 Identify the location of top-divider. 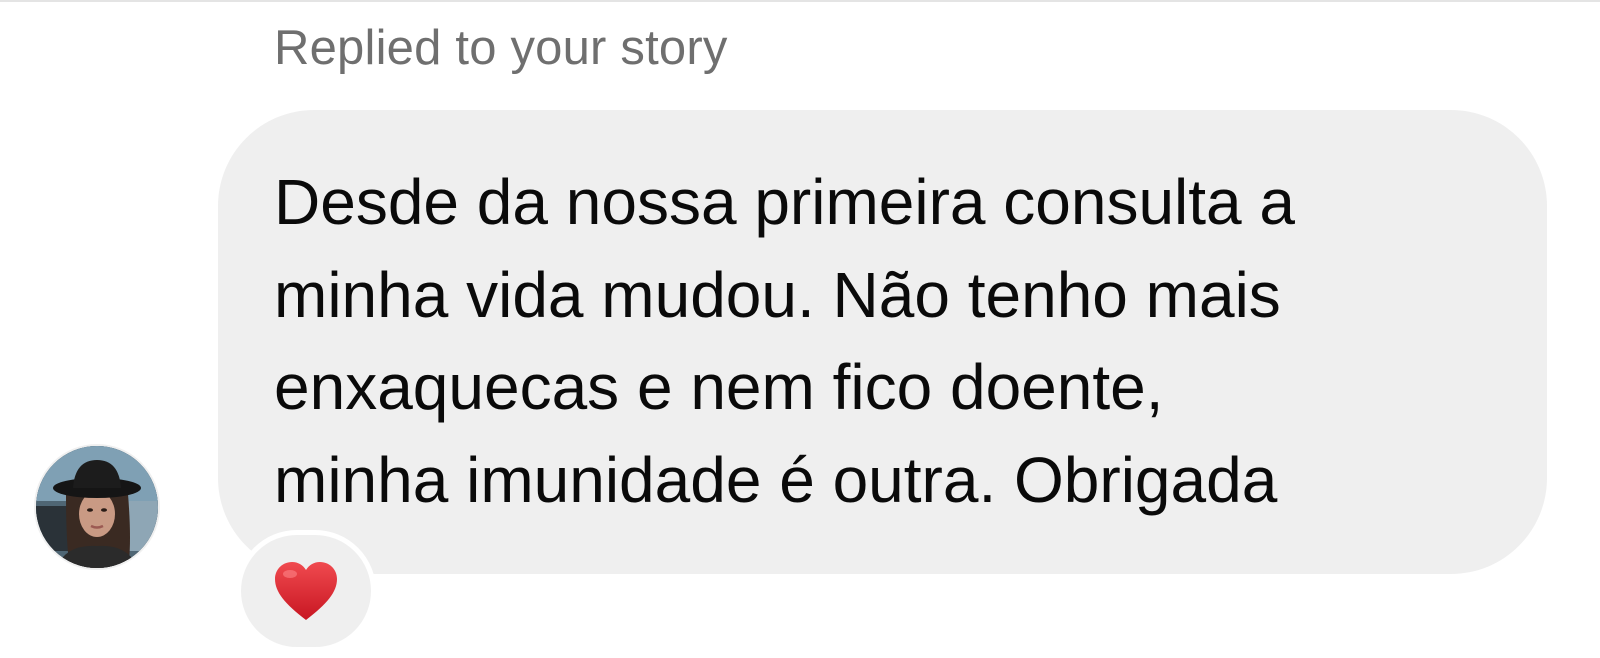
(800, 1).